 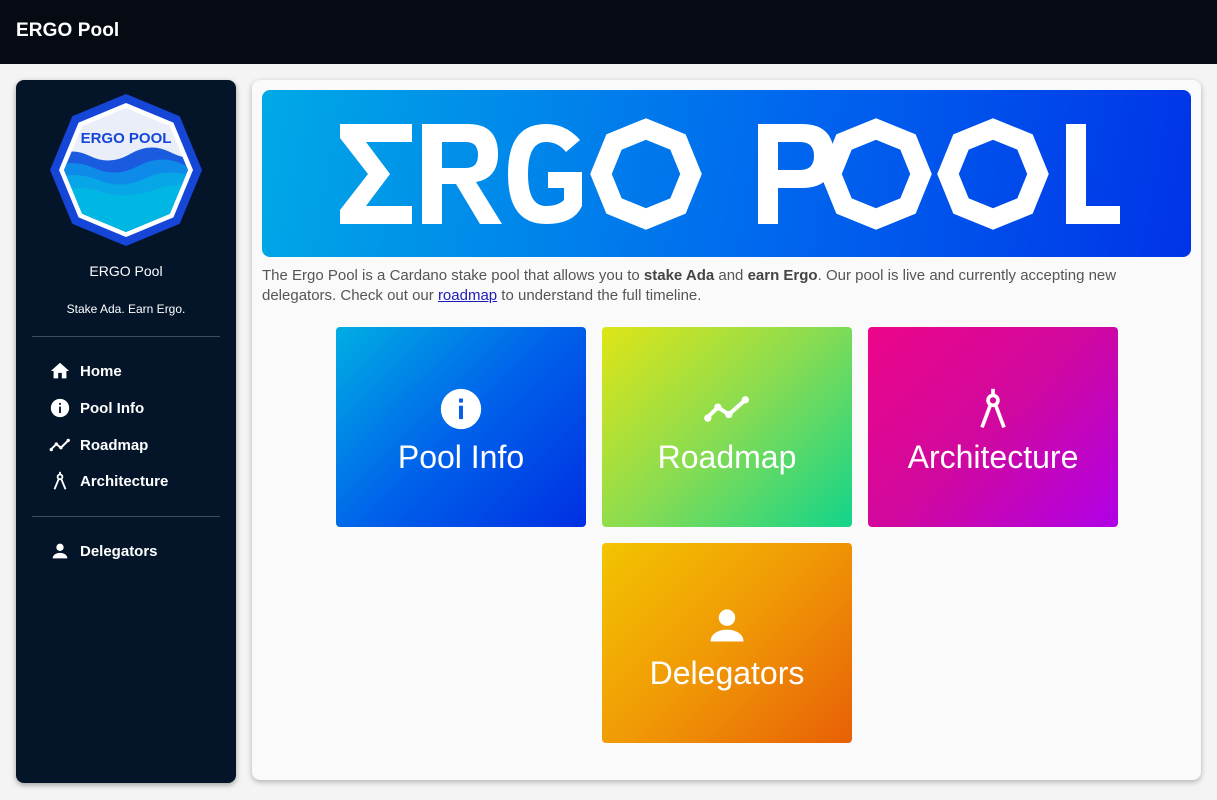 What do you see at coordinates (119, 551) in the screenshot?
I see `sidebar-item-label: Delegators` at bounding box center [119, 551].